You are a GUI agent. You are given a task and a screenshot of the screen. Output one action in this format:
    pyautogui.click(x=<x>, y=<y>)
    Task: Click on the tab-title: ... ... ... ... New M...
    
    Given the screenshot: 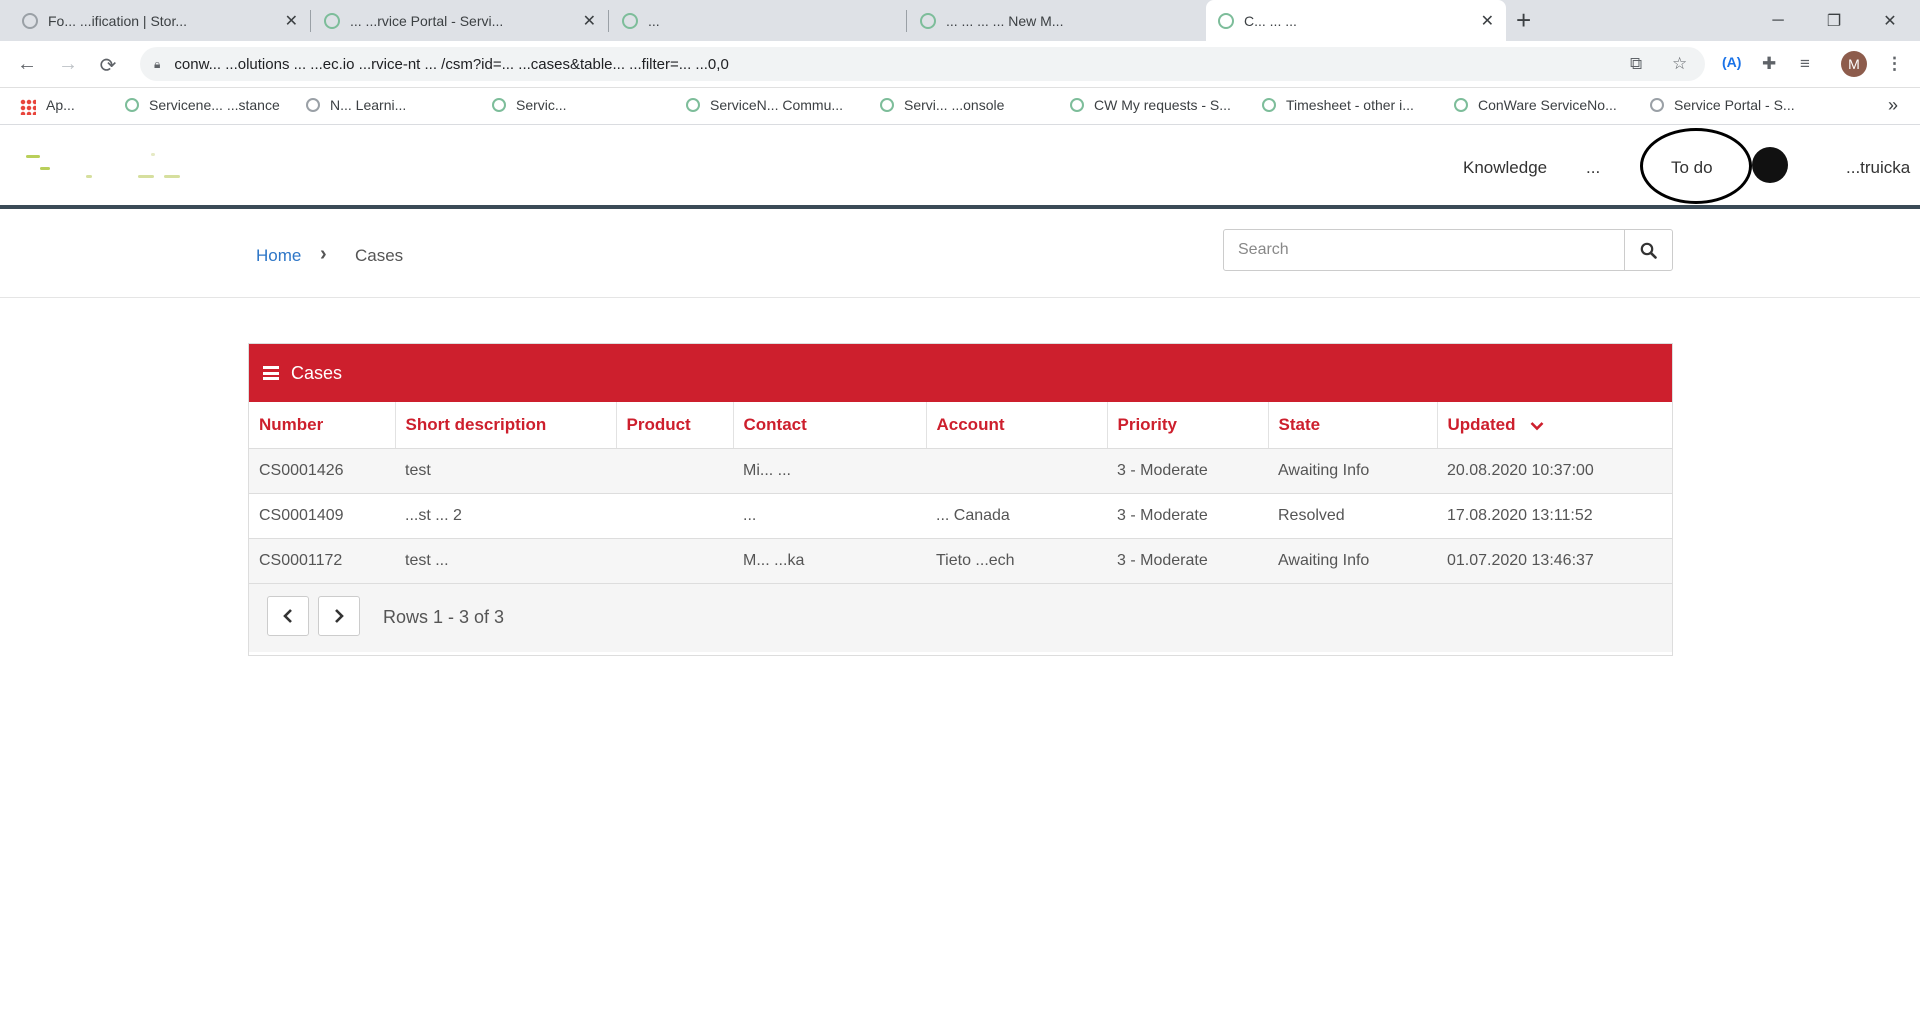 What is the action you would take?
    pyautogui.click(x=1005, y=20)
    